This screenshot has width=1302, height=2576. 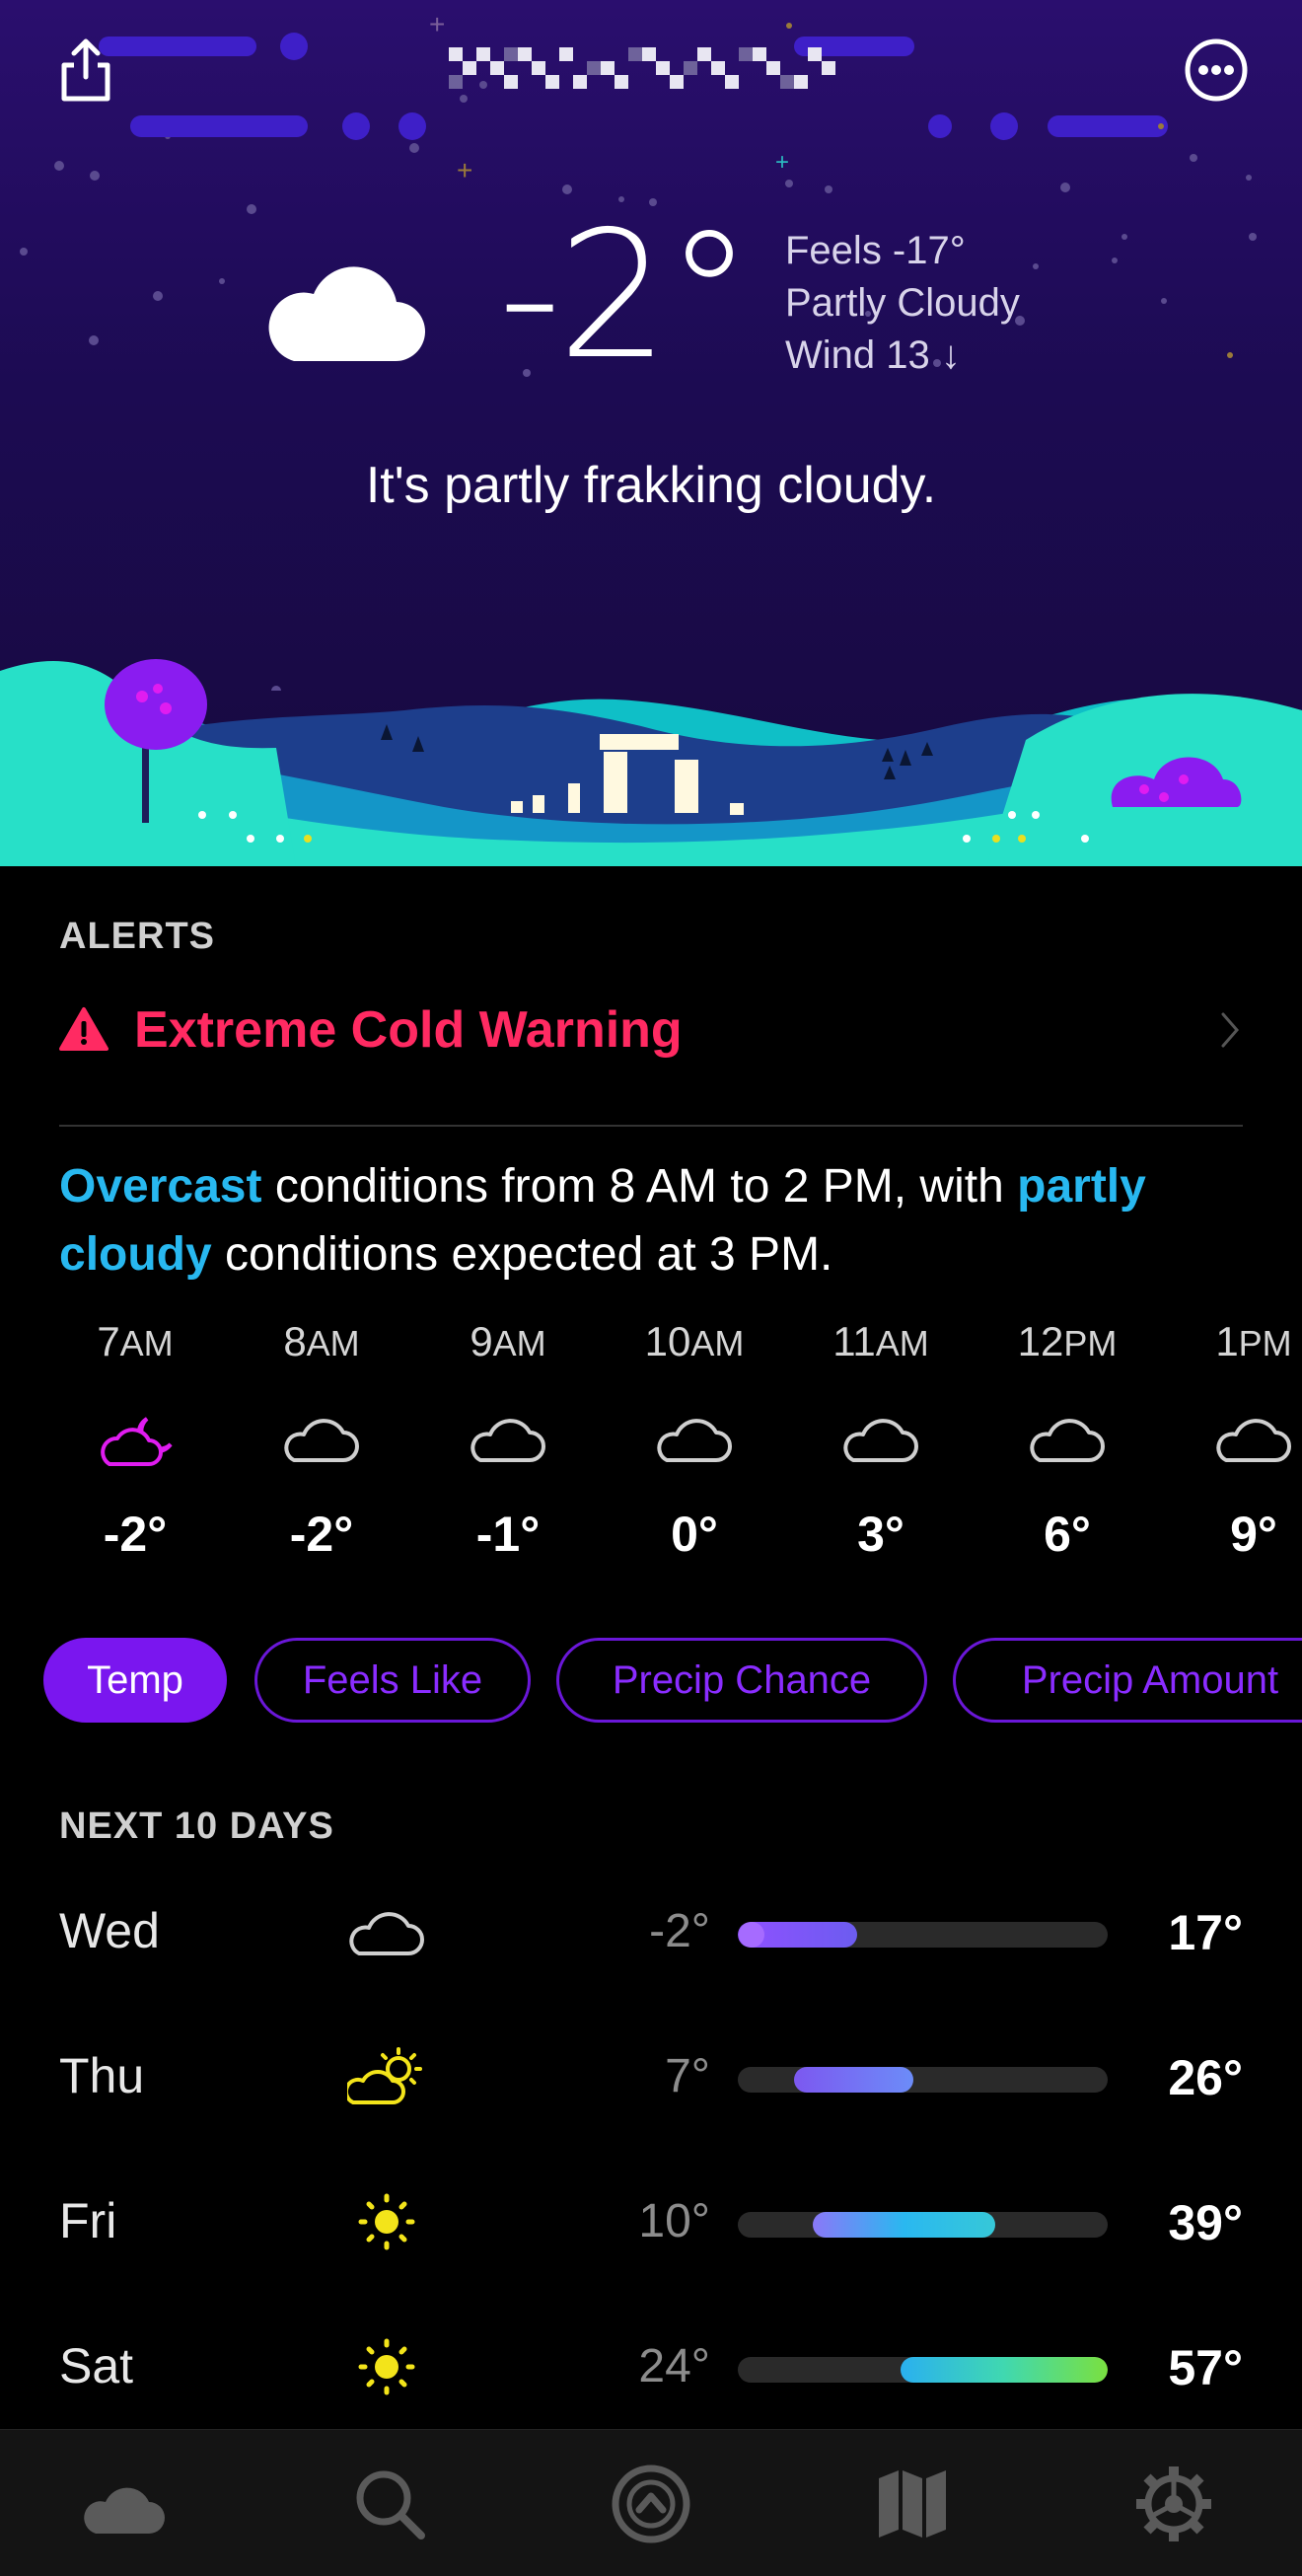 I want to click on day-low-temp: 7°, so click(x=687, y=2076).